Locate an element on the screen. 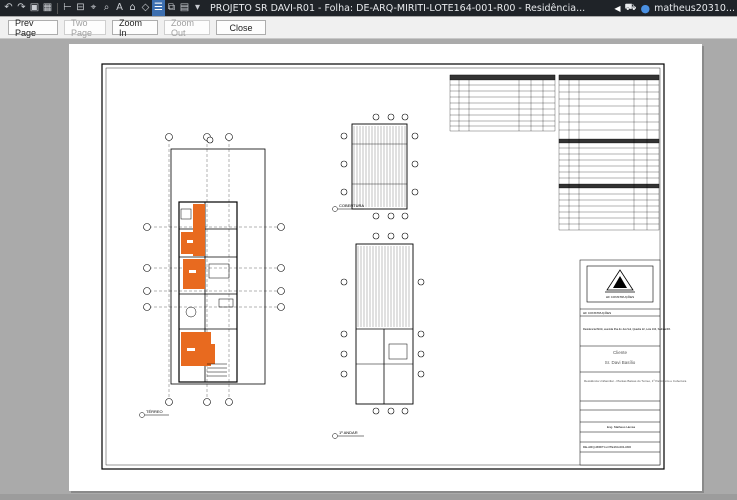  view-label-1-andar: 1º ANDAR is located at coordinates (348, 434).